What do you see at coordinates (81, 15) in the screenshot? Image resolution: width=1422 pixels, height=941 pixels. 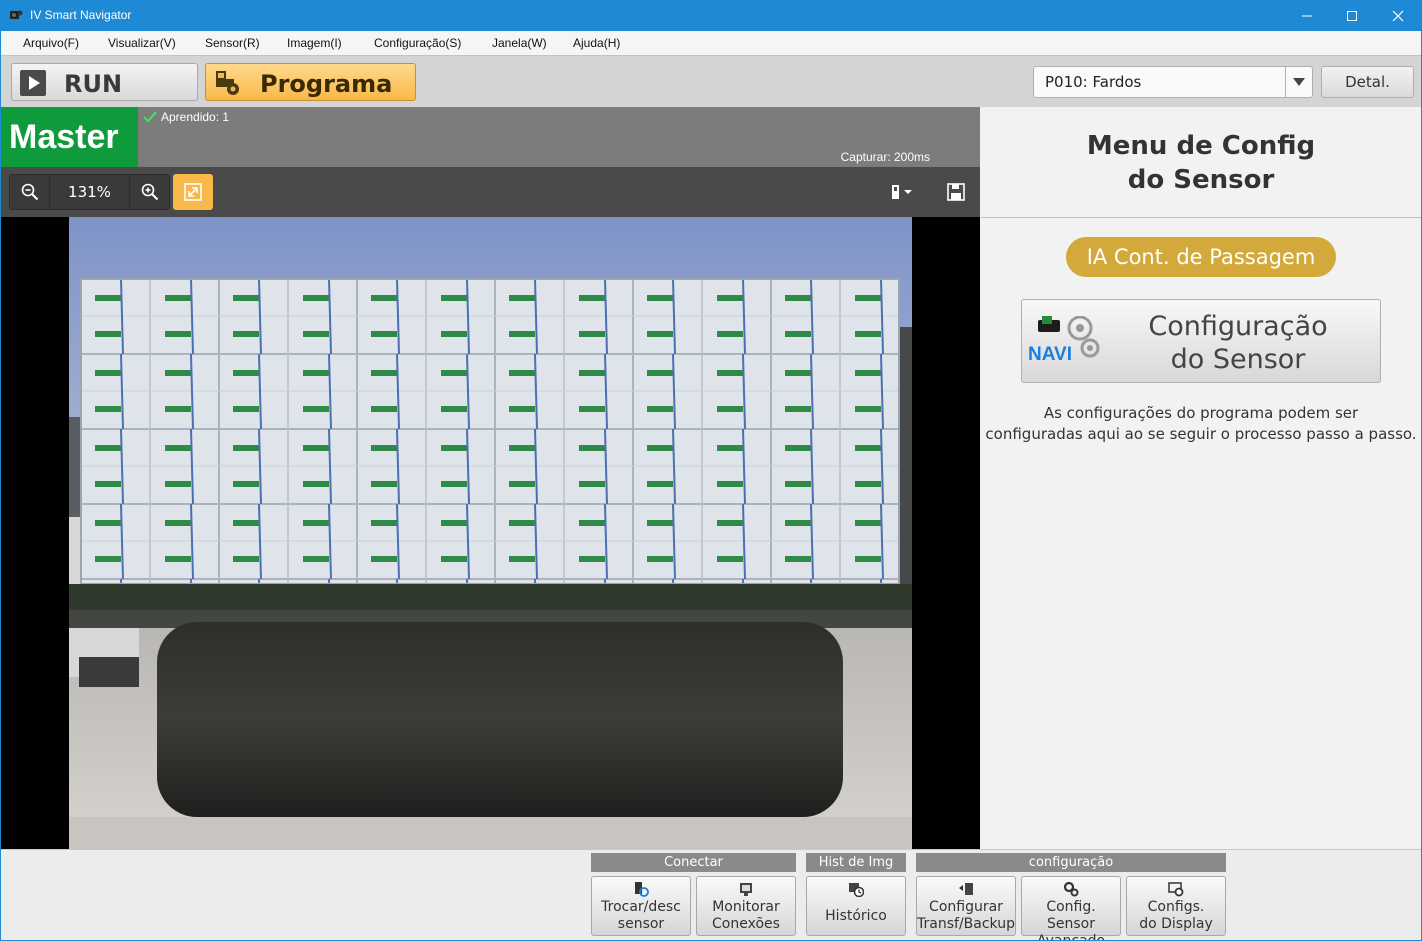 I see `window-title: IV Smart Navigator` at bounding box center [81, 15].